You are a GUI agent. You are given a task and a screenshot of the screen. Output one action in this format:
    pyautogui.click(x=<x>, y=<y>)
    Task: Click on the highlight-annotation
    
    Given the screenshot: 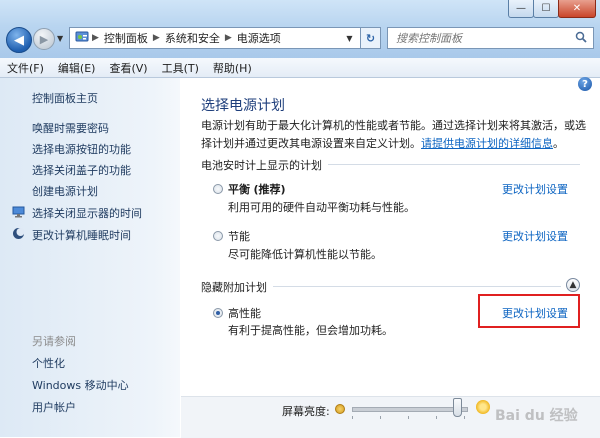 What is the action you would take?
    pyautogui.click(x=529, y=311)
    